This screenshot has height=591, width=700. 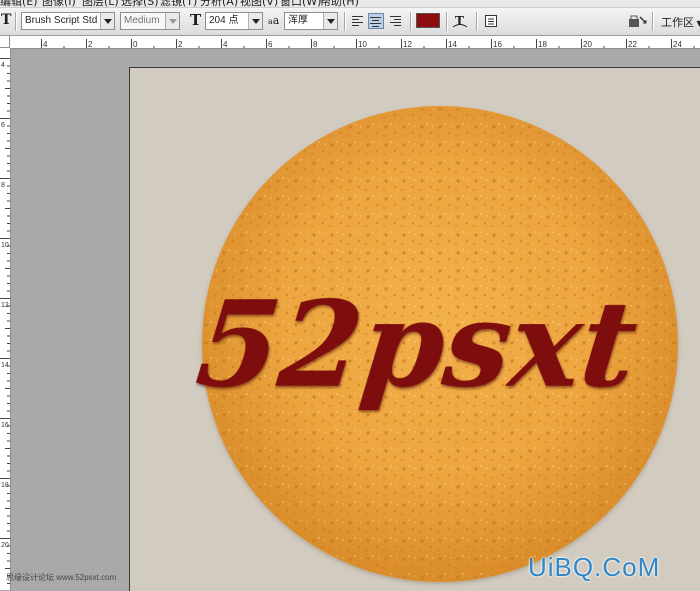 I want to click on anti-alias-icon: aa, so click(x=274, y=20).